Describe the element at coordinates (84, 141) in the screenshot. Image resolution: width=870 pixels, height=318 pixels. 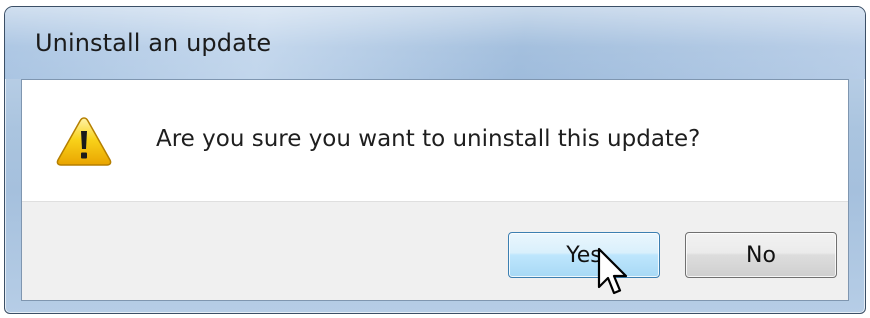
I see `warning-icon` at that location.